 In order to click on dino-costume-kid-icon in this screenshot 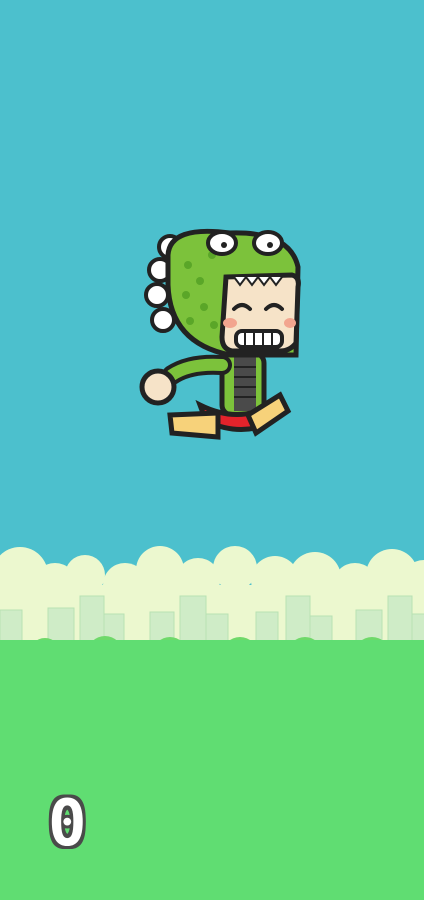, I will do `click(220, 334)`.